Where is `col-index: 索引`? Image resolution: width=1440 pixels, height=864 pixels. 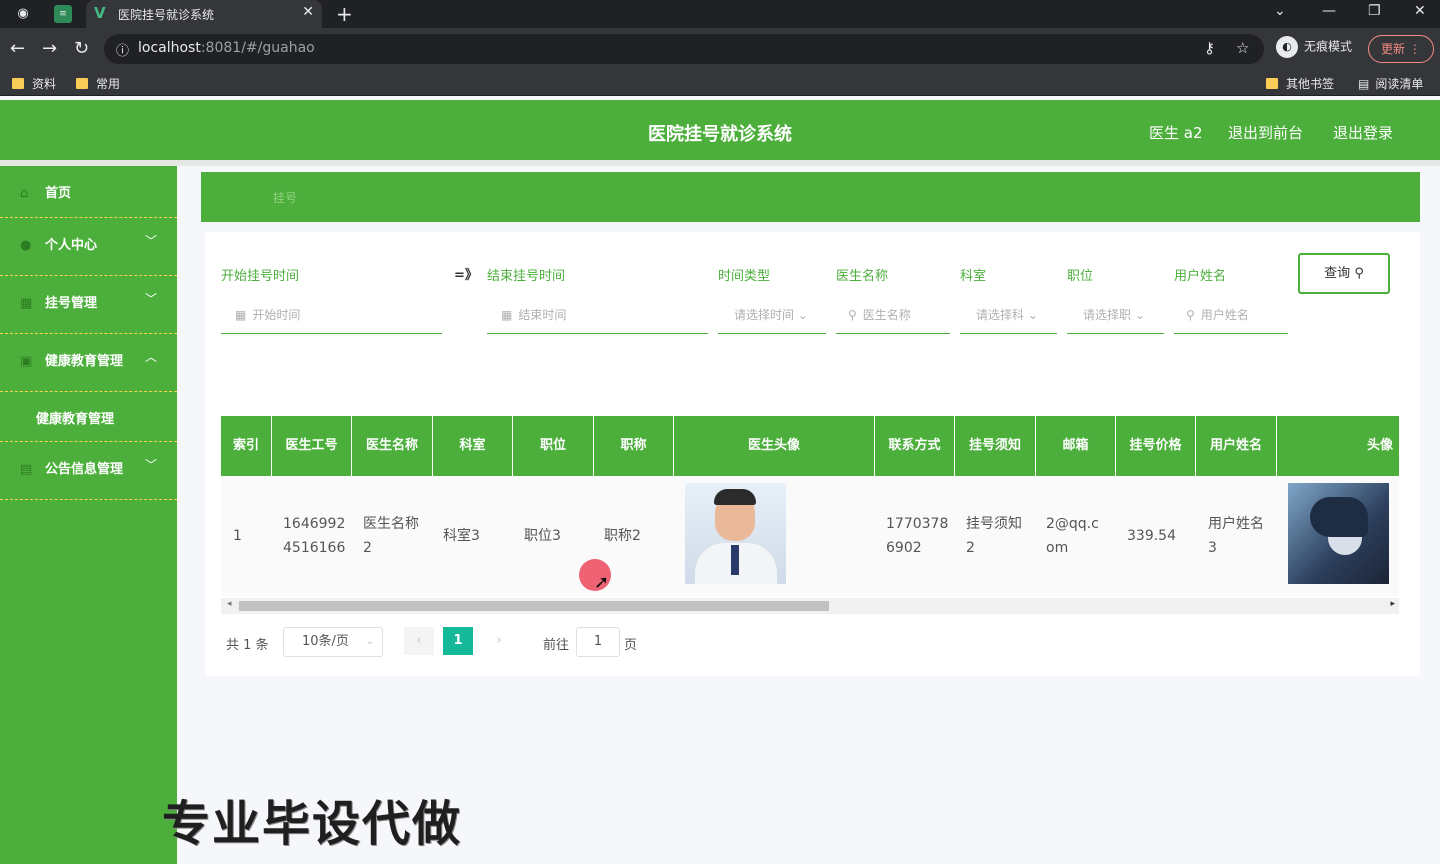
col-index: 索引 is located at coordinates (246, 446).